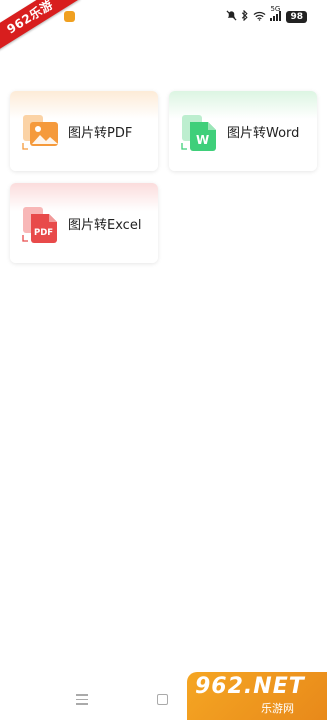 The height and width of the screenshot is (720, 327). Describe the element at coordinates (263, 133) in the screenshot. I see `image-to-word-label: 图片转Word` at that location.